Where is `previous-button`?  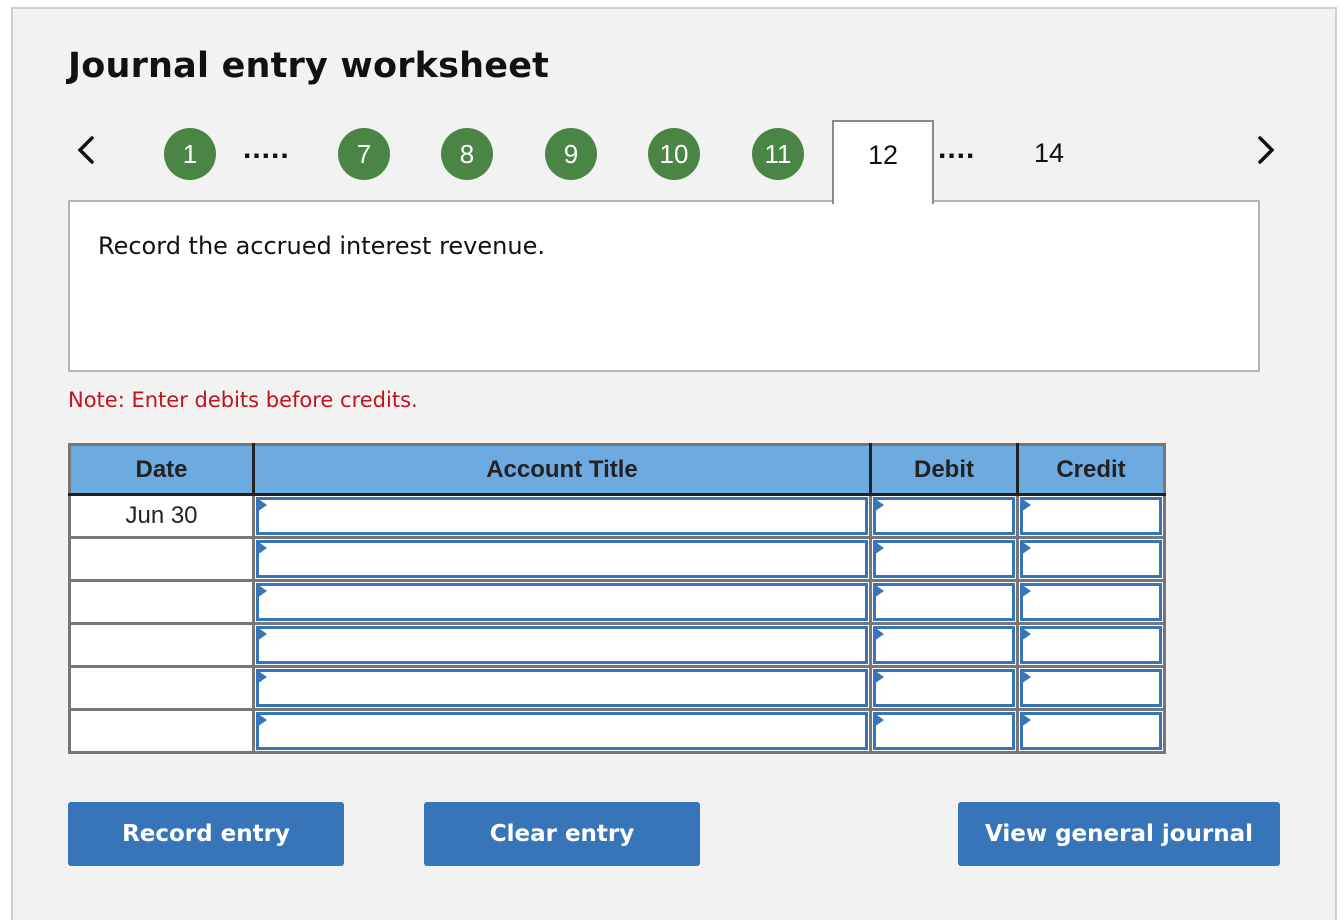
previous-button is located at coordinates (87, 150).